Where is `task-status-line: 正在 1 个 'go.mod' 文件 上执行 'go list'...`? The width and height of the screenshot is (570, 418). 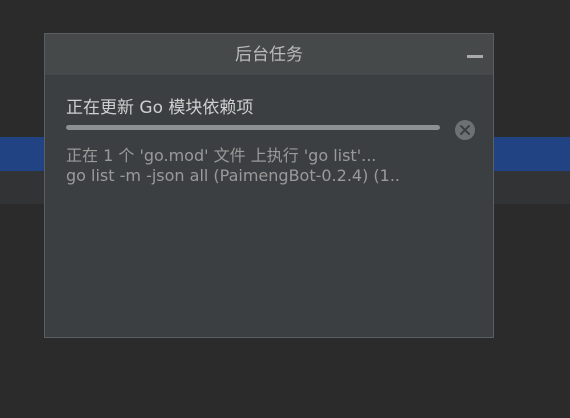 task-status-line: 正在 1 个 'go.mod' 文件 上执行 'go list'... is located at coordinates (221, 155).